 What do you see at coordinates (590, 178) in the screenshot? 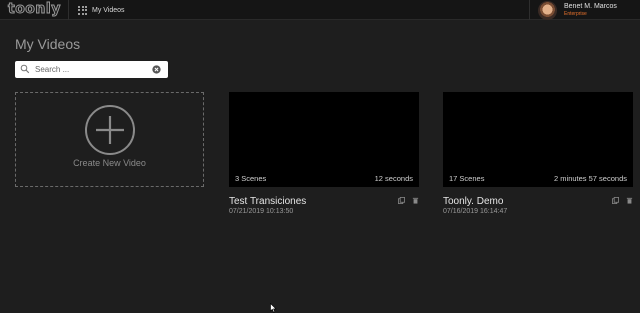
I see `video-duration: 2 minutes 57 seconds` at bounding box center [590, 178].